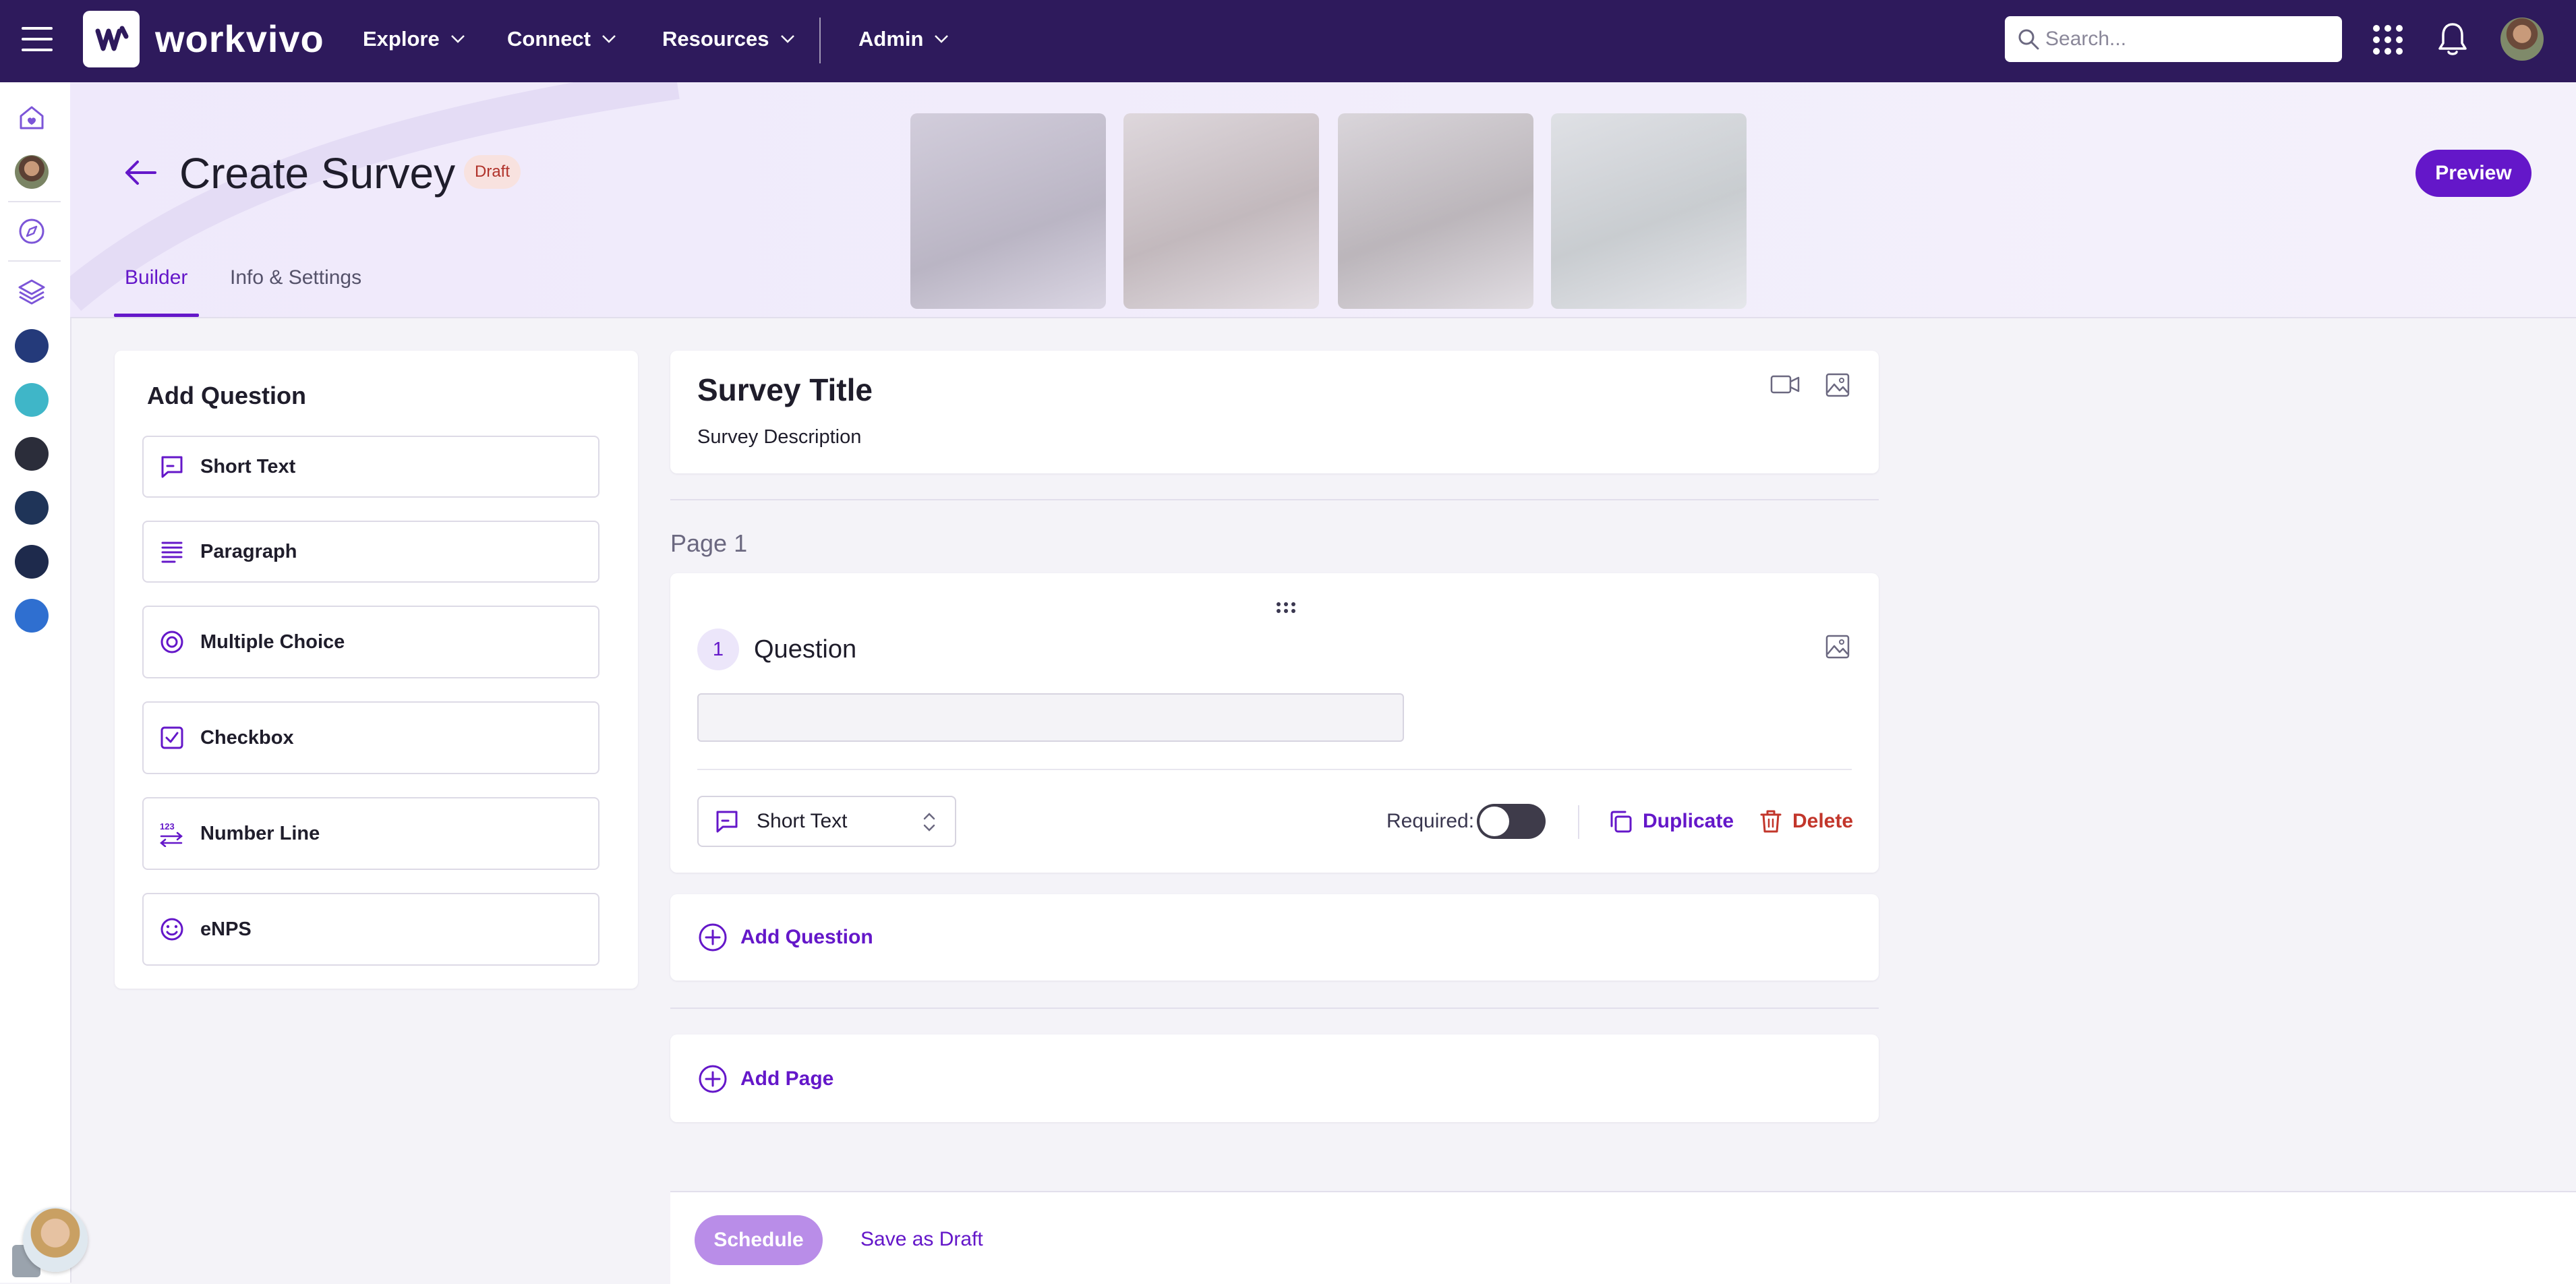  What do you see at coordinates (2388, 39) in the screenshot?
I see `apps-grid-icon` at bounding box center [2388, 39].